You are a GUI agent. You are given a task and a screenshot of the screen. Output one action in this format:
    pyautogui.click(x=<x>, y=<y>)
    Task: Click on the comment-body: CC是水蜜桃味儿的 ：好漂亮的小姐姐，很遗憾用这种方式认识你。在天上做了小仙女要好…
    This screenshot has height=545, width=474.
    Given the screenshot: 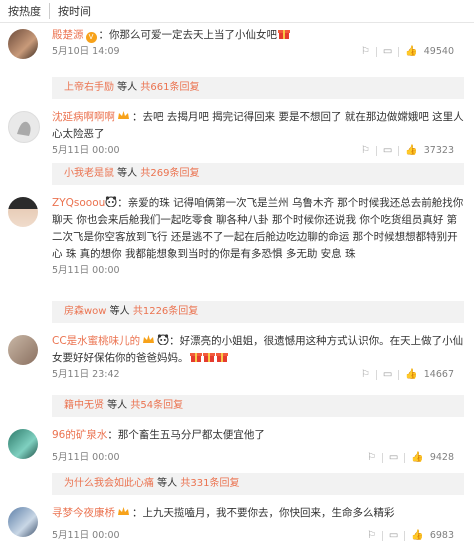 What is the action you would take?
    pyautogui.click(x=258, y=350)
    